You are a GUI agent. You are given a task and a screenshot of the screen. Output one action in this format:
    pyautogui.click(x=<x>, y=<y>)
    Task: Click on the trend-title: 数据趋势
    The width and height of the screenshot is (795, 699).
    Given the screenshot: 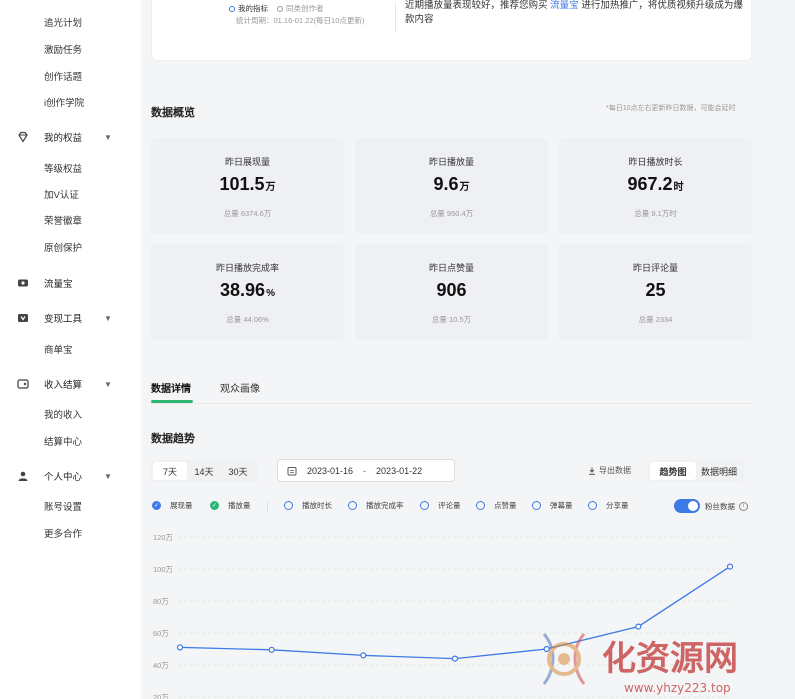 What is the action you would take?
    pyautogui.click(x=173, y=439)
    